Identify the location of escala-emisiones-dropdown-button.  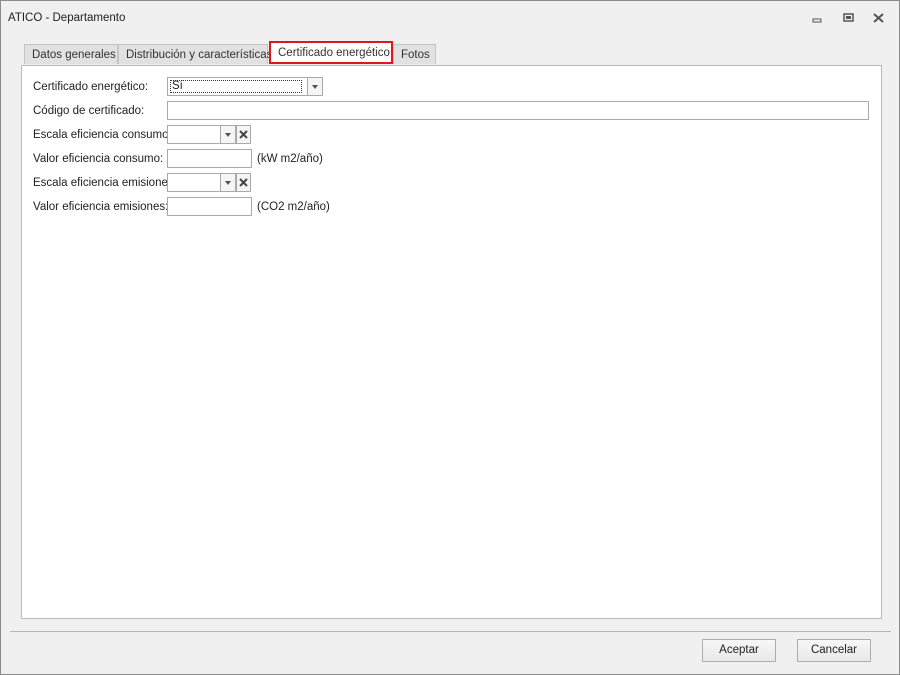
(228, 182).